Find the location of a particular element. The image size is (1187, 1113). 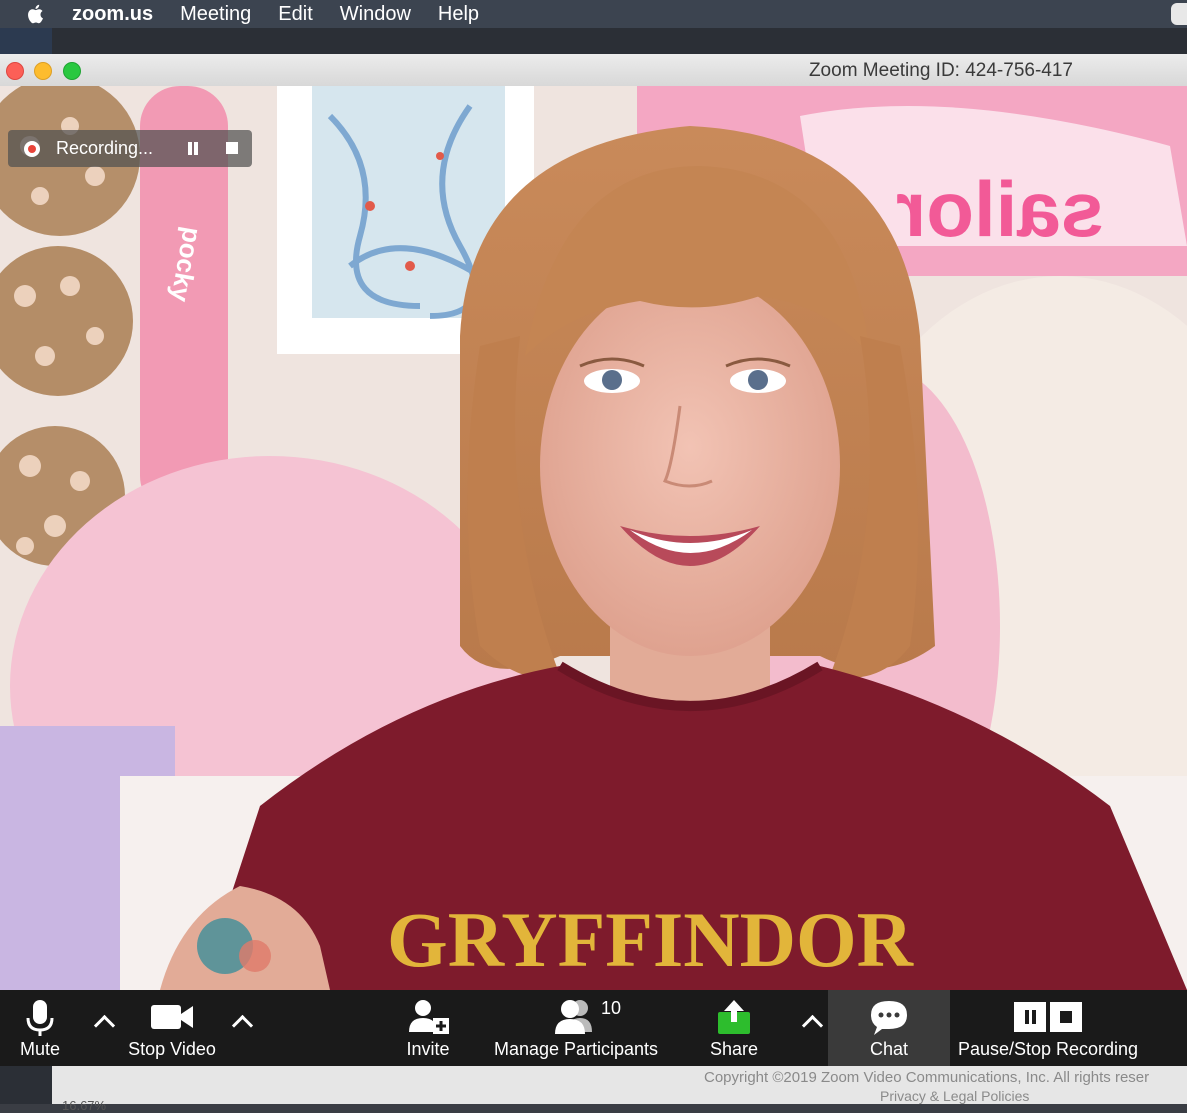

microphone-icon is located at coordinates (40, 1018).